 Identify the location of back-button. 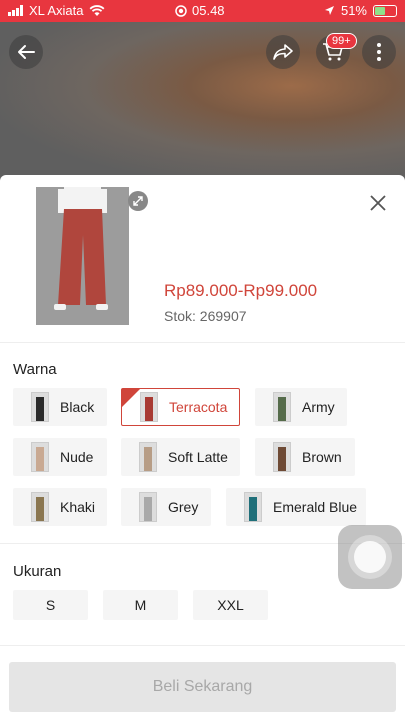
(26, 52).